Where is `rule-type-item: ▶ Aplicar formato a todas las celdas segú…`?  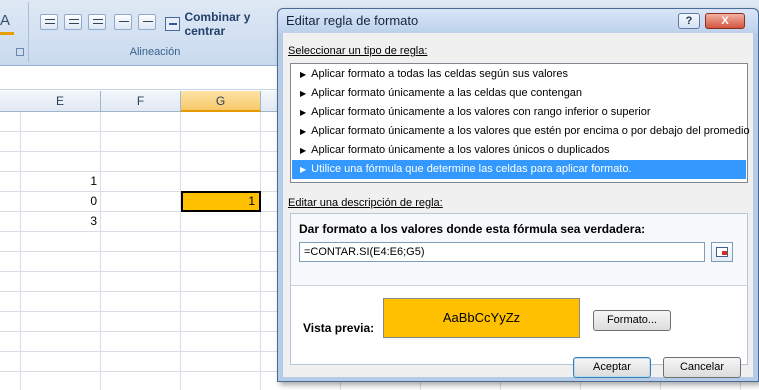
rule-type-item: ▶ Aplicar formato a todas las celdas segú… is located at coordinates (519, 74).